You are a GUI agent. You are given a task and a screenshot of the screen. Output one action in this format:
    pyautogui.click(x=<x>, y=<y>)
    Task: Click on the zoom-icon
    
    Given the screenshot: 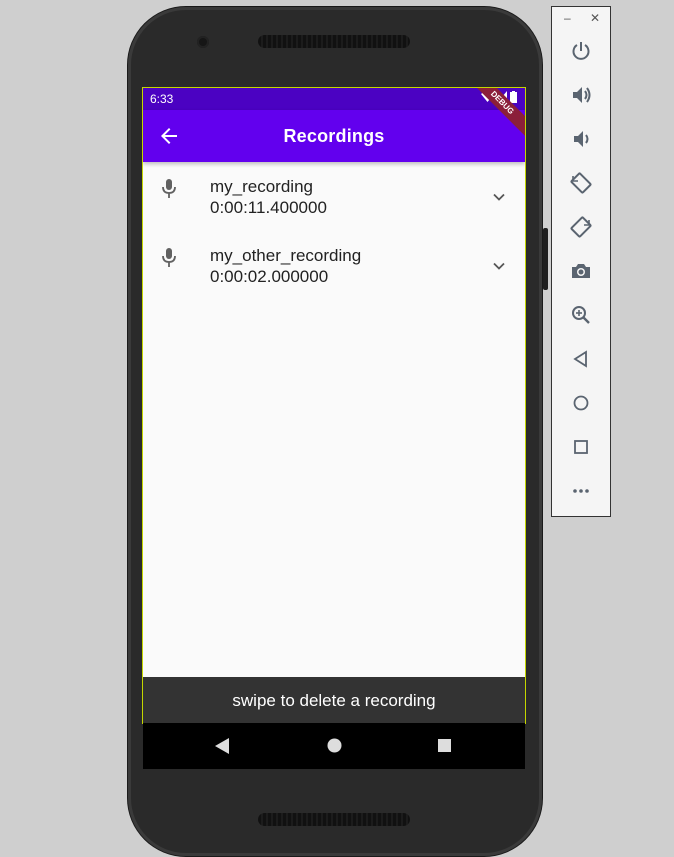 What is the action you would take?
    pyautogui.click(x=581, y=315)
    